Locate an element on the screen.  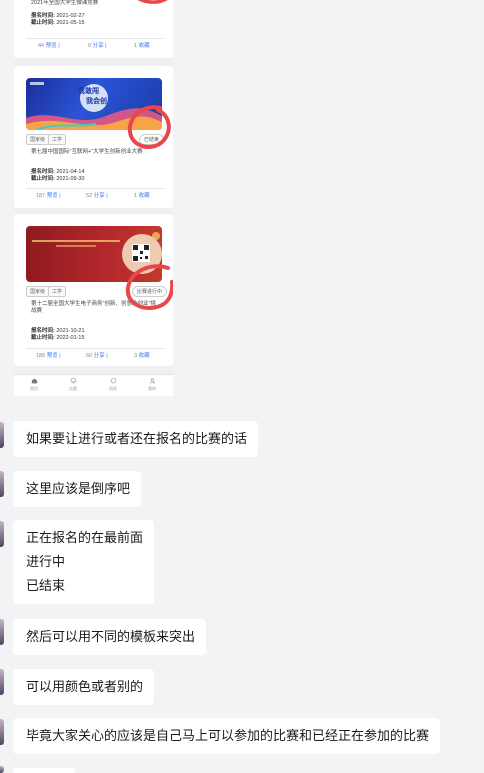
nav-item-competitions: 比赛 is located at coordinates (73, 385).